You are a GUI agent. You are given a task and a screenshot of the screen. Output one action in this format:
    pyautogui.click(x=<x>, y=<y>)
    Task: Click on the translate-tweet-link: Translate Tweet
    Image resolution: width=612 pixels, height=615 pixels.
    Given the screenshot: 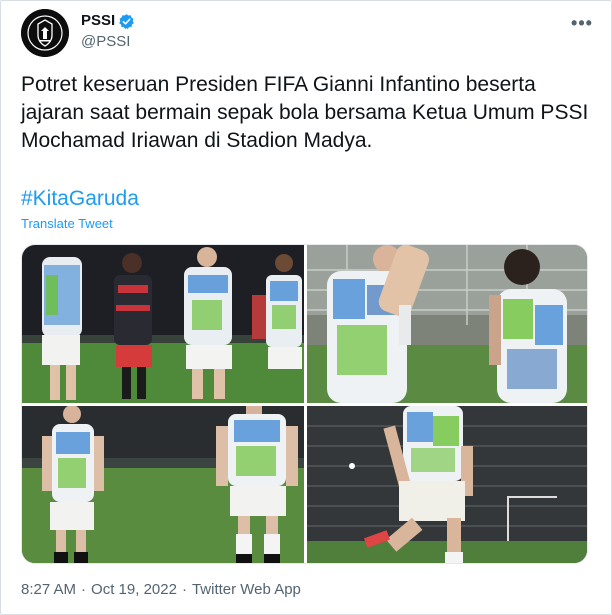 What is the action you would take?
    pyautogui.click(x=67, y=223)
    